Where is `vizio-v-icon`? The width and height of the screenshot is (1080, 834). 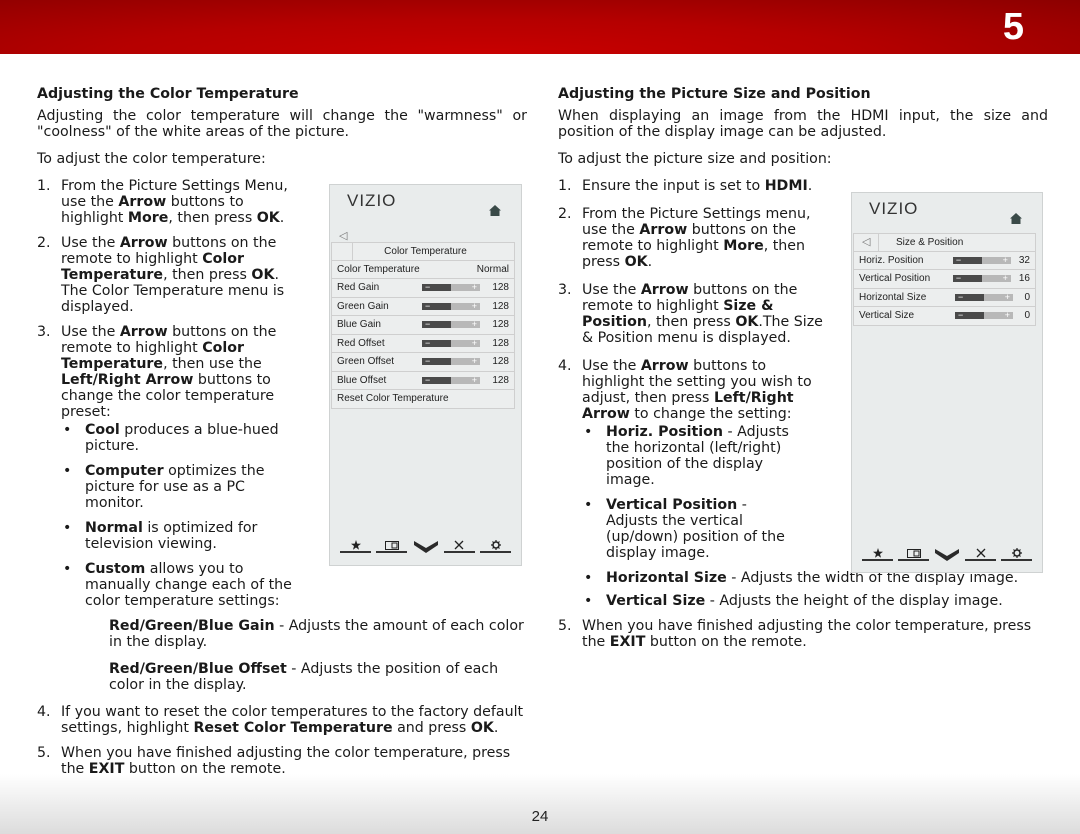 vizio-v-icon is located at coordinates (425, 547).